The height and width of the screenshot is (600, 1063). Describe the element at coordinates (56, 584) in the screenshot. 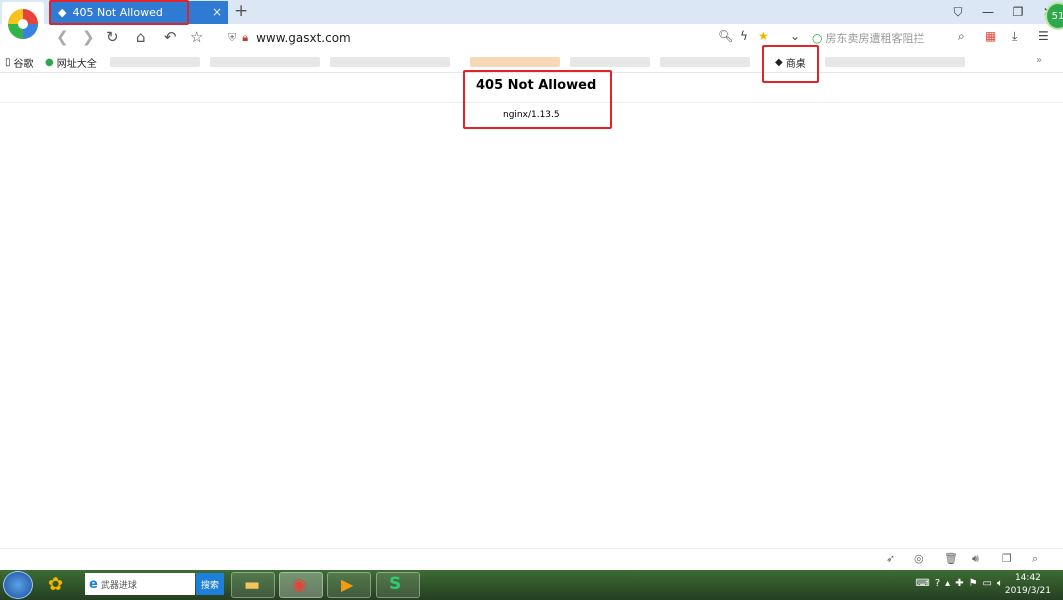

I see `app-360-icon: ✿` at that location.